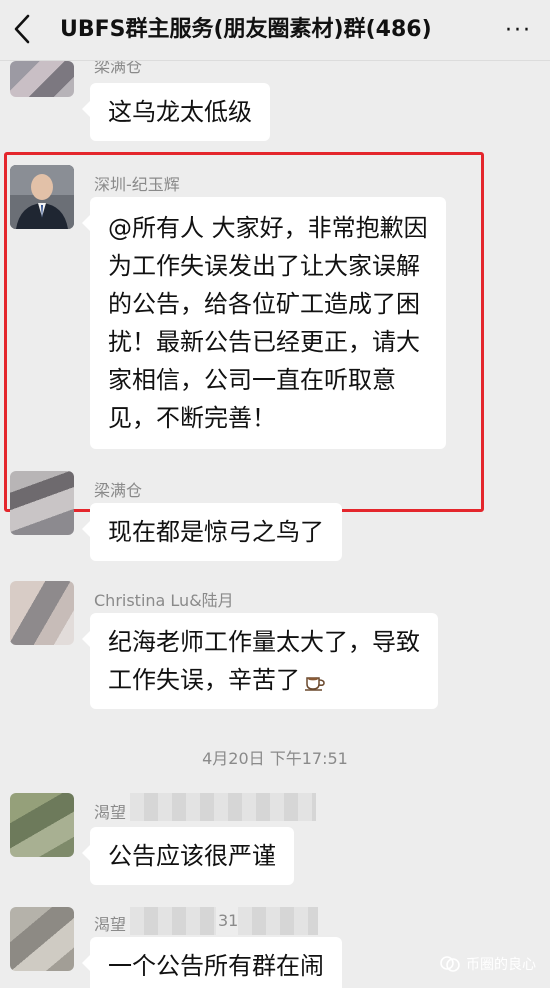  What do you see at coordinates (518, 30) in the screenshot?
I see `more-dots-icon: ···` at bounding box center [518, 30].